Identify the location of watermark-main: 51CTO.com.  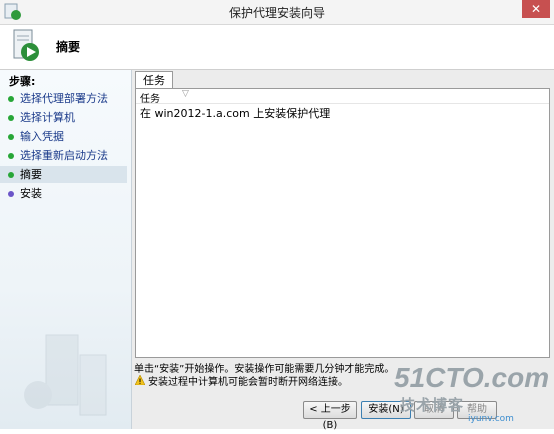
(472, 377).